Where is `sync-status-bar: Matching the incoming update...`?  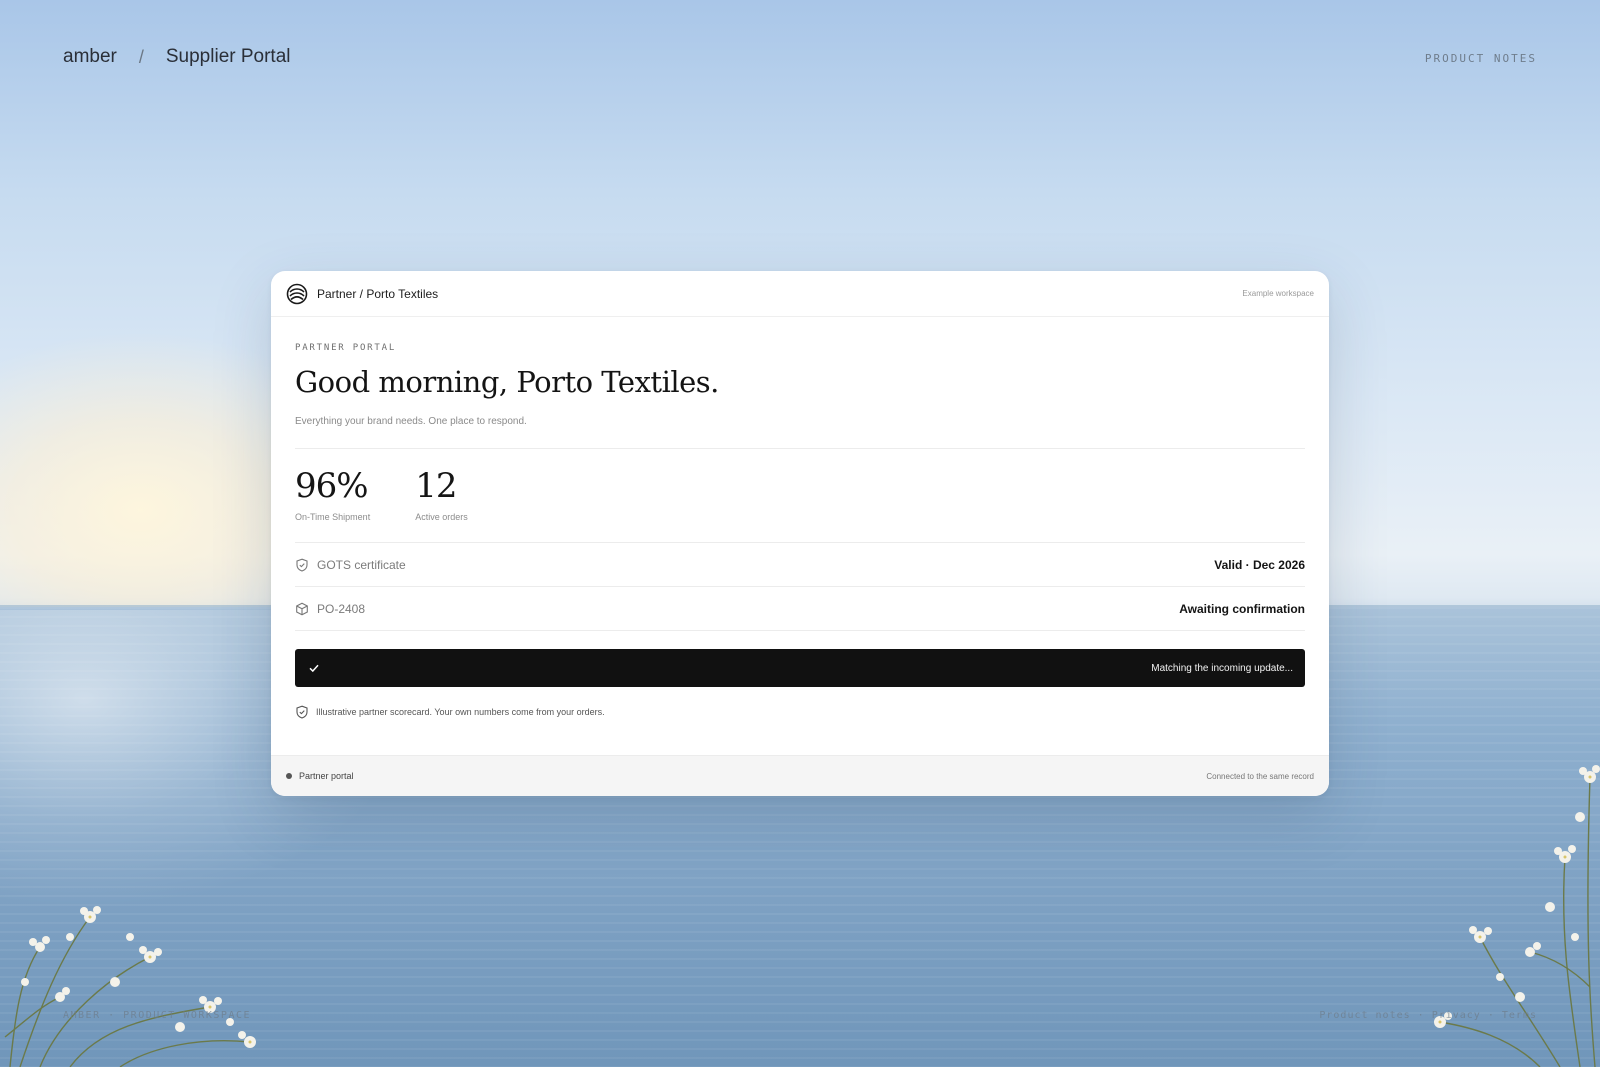
sync-status-bar: Matching the incoming update... is located at coordinates (800, 668).